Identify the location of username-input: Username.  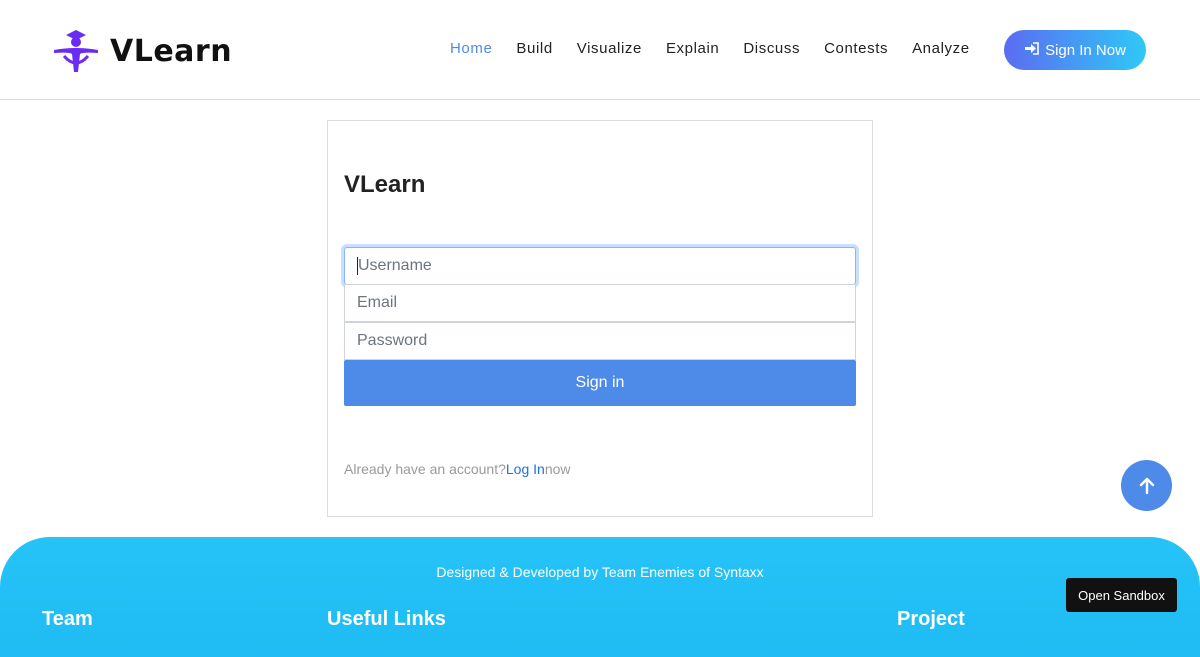
(600, 266).